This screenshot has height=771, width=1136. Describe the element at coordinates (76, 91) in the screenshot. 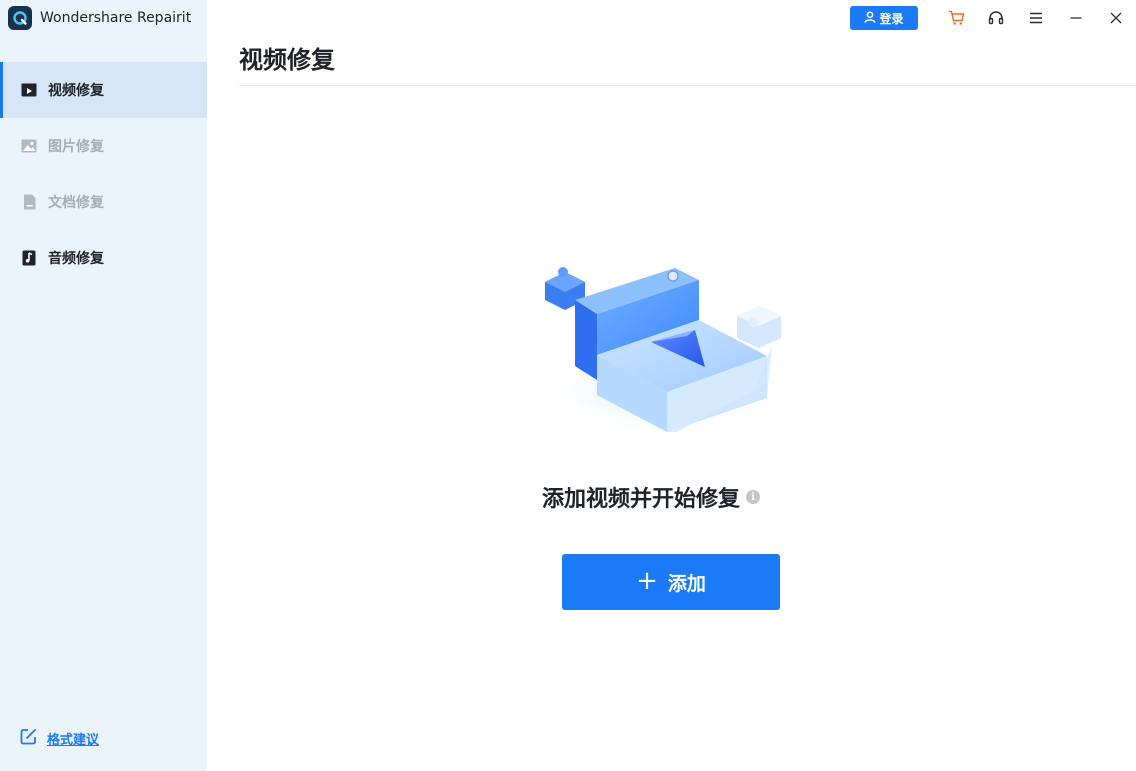

I see `sidebar-item-label: 视频修复` at that location.